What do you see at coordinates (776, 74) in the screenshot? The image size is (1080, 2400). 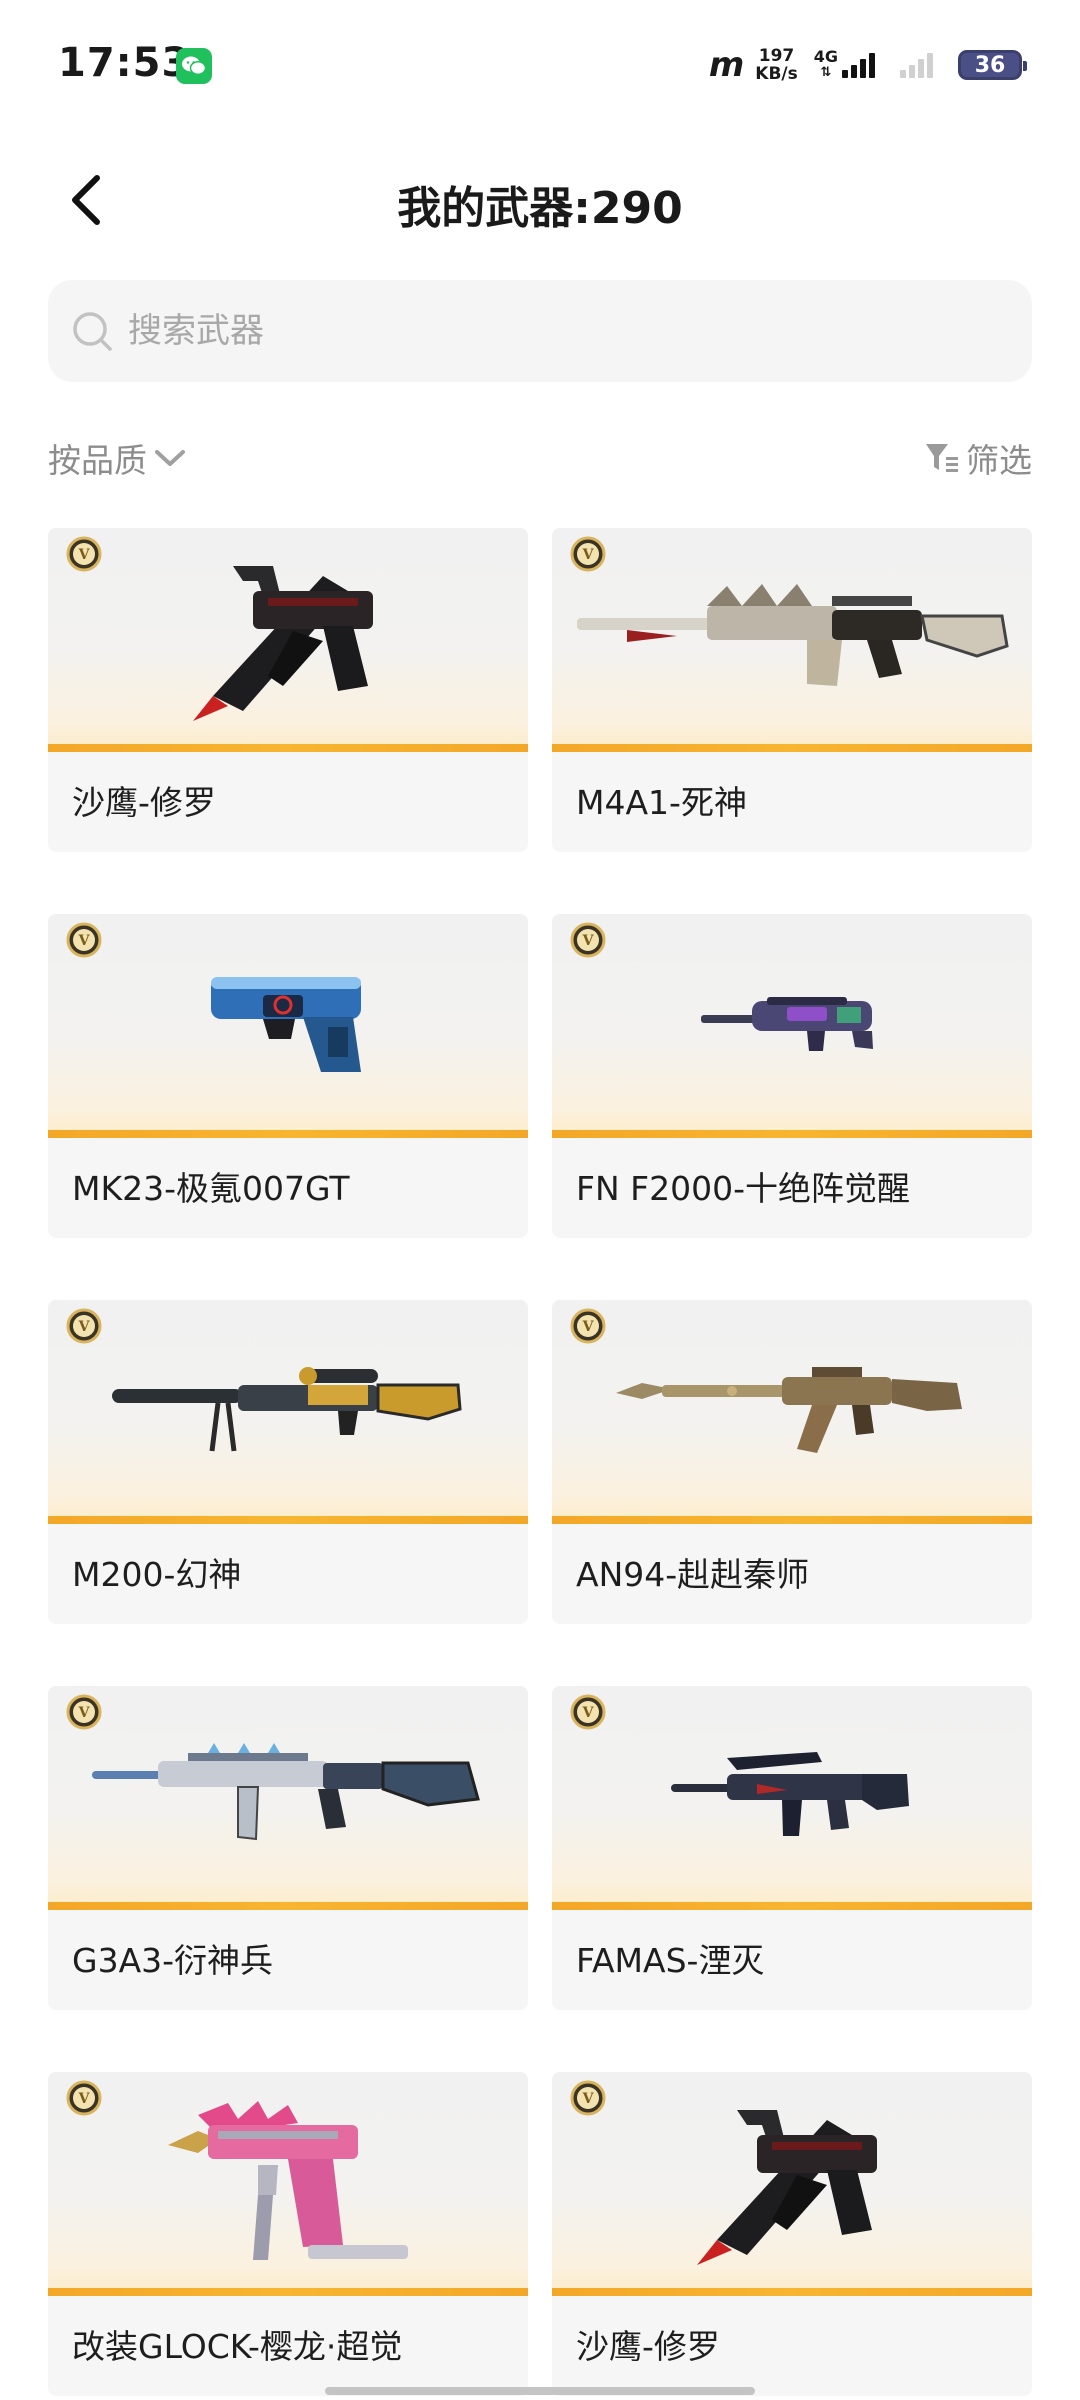 I see `speed-unit: KB/s` at bounding box center [776, 74].